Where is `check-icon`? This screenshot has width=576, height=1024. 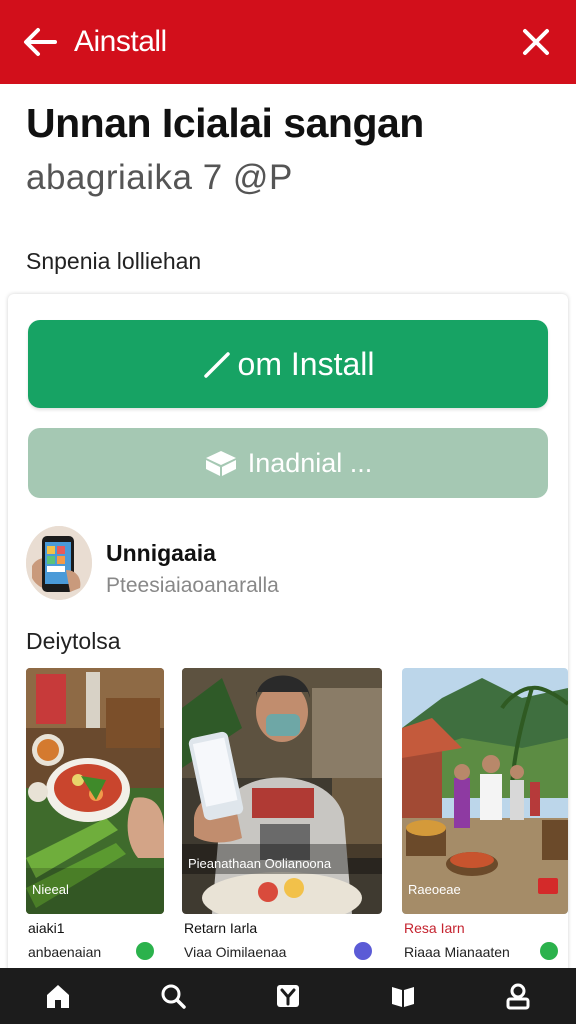 check-icon is located at coordinates (216, 365).